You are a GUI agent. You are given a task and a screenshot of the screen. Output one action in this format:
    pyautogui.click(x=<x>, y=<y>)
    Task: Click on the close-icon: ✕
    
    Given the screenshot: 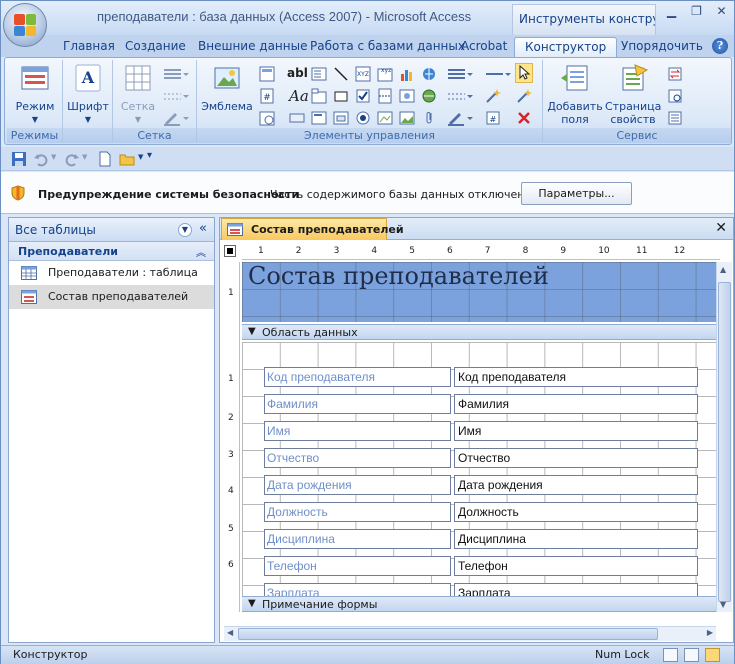 What is the action you would take?
    pyautogui.click(x=721, y=11)
    